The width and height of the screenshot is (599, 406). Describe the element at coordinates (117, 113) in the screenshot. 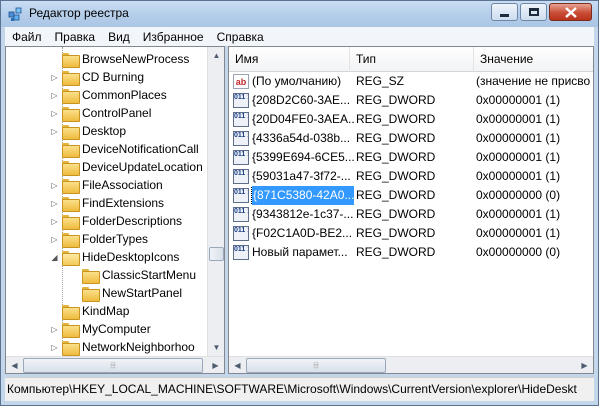

I see `tree-item-label: ControlPanel` at that location.